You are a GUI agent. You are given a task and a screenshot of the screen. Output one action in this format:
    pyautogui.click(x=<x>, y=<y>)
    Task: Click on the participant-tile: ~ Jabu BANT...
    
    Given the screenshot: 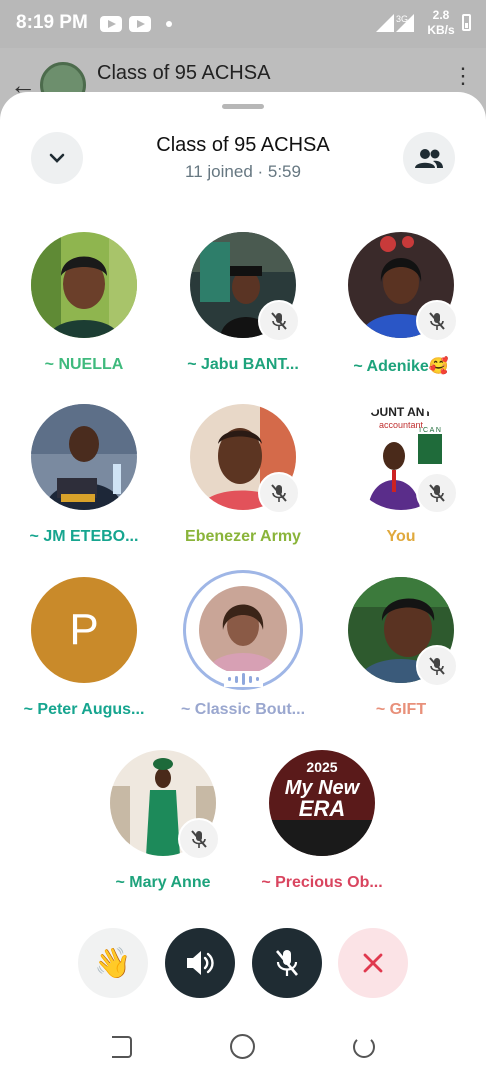 What is the action you would take?
    pyautogui.click(x=243, y=312)
    